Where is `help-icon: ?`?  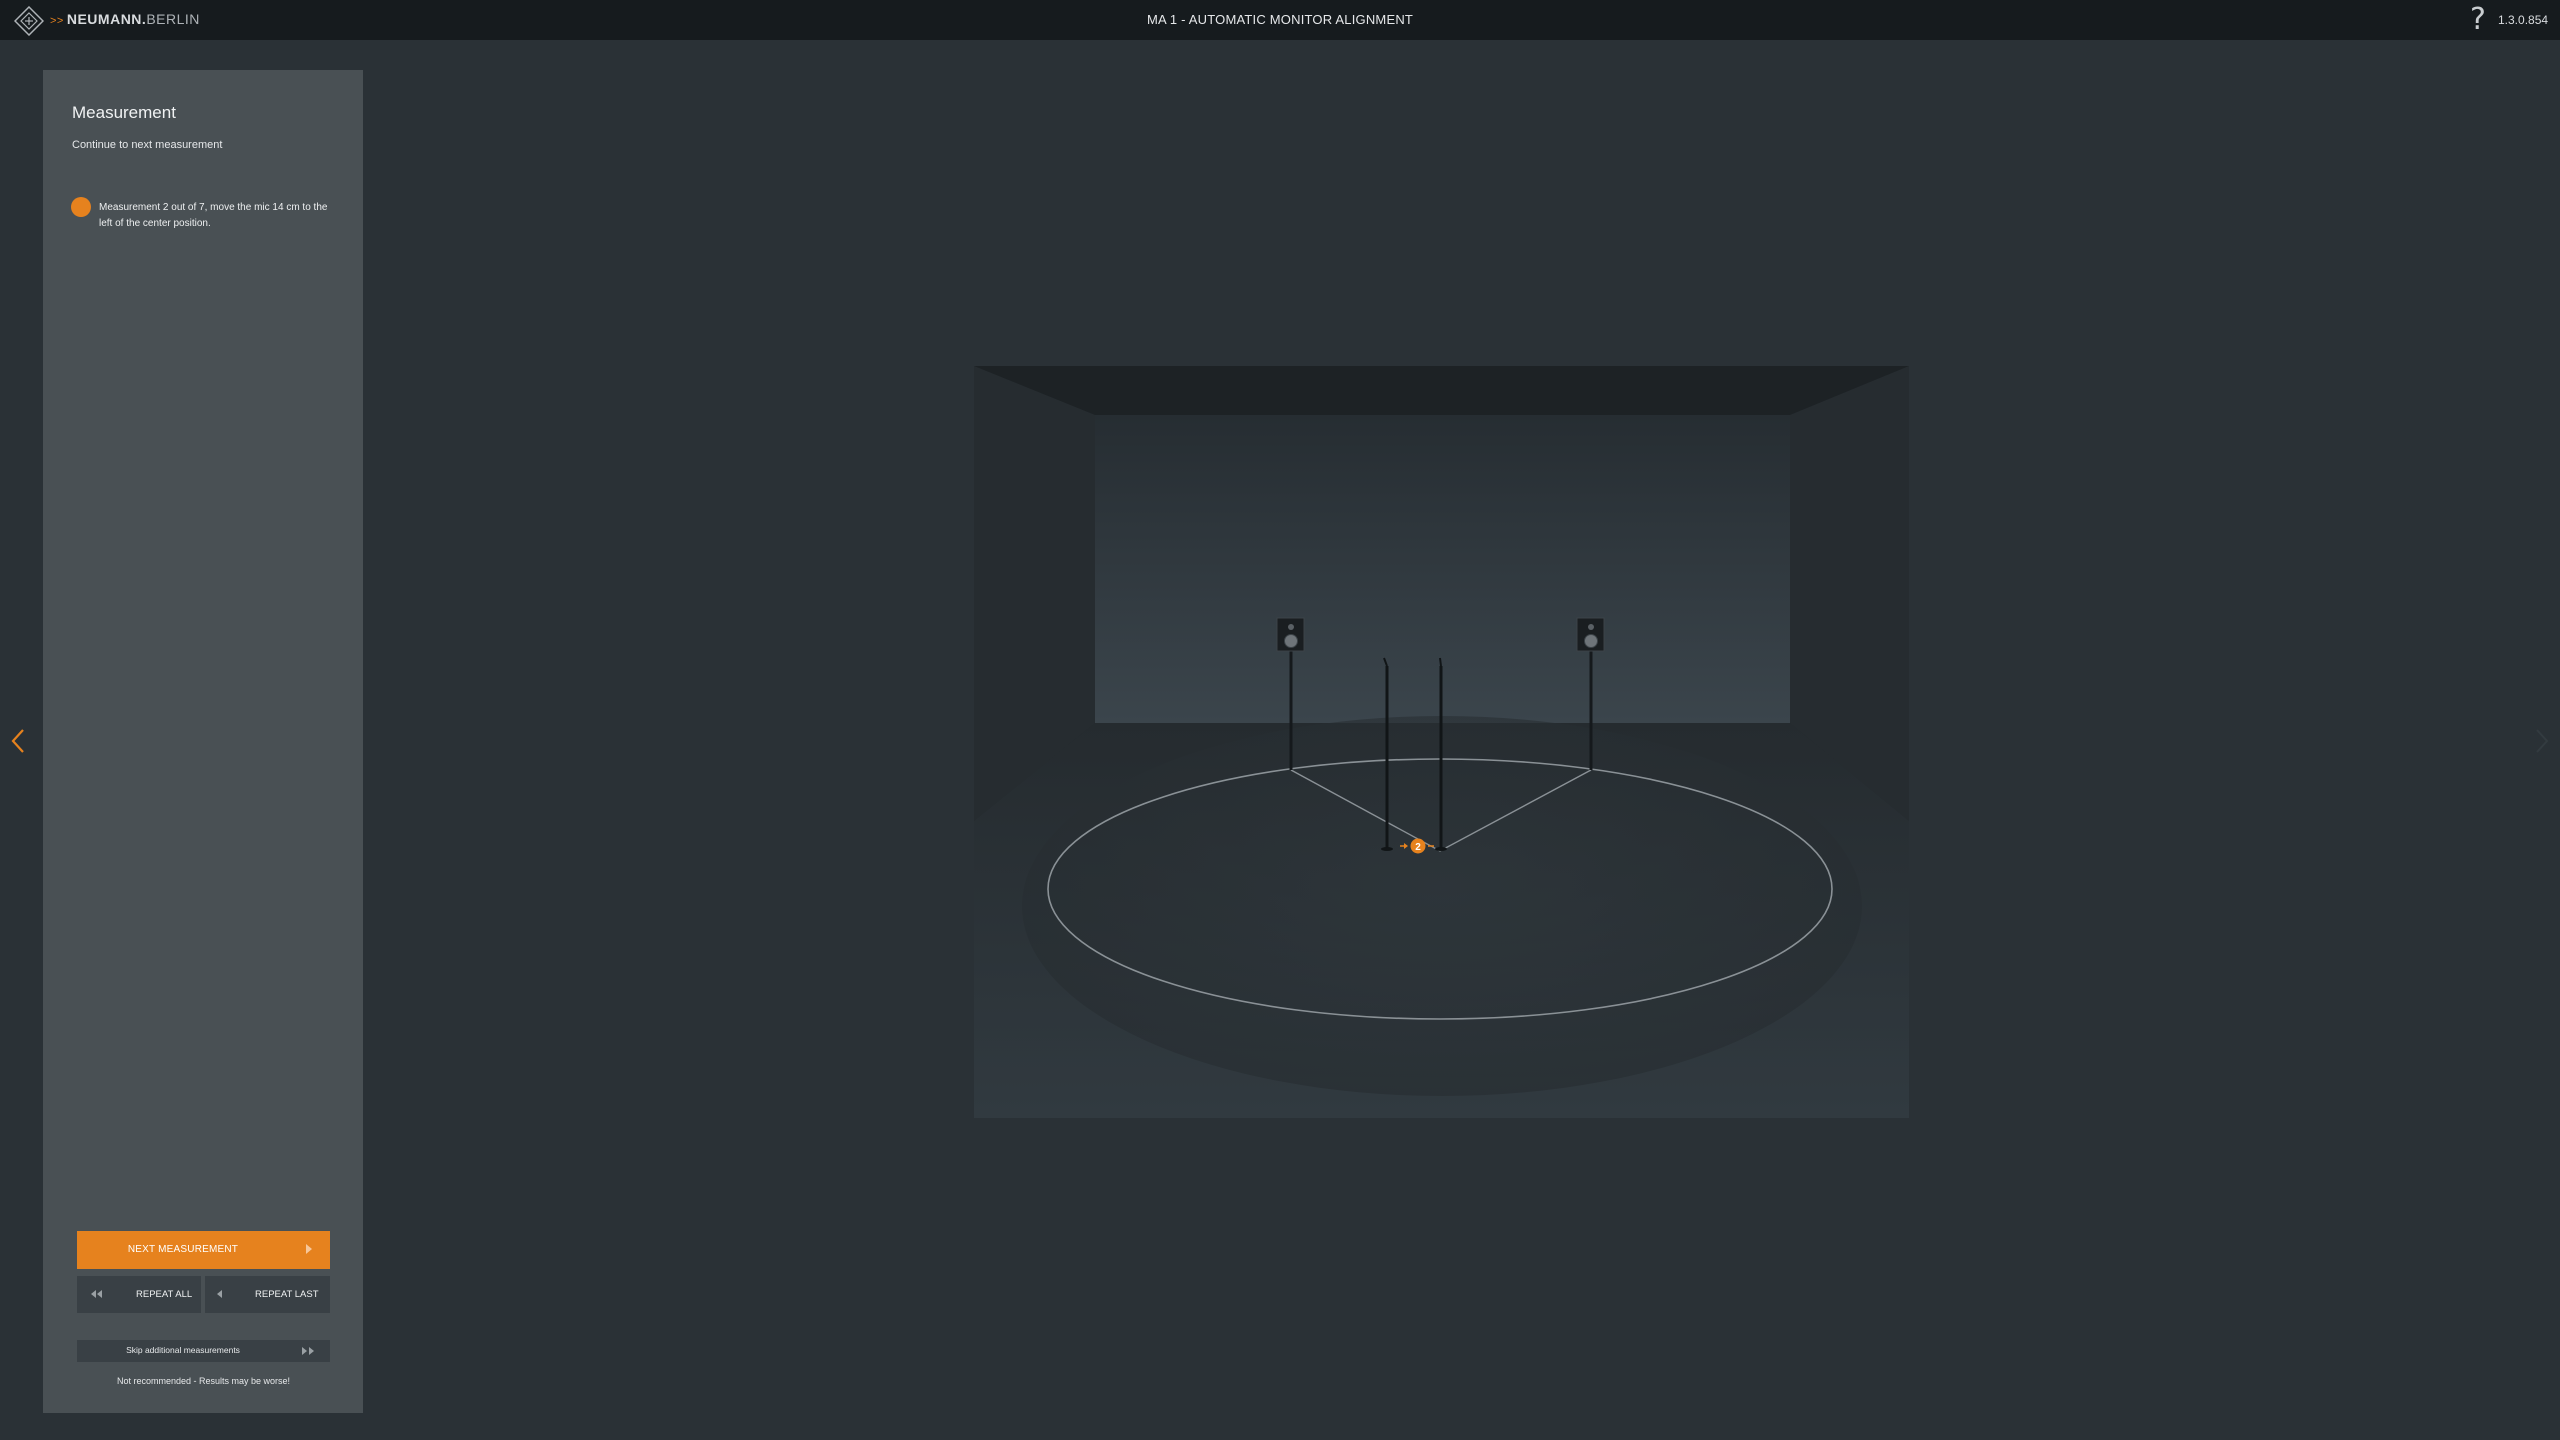
help-icon: ? is located at coordinates (2478, 19).